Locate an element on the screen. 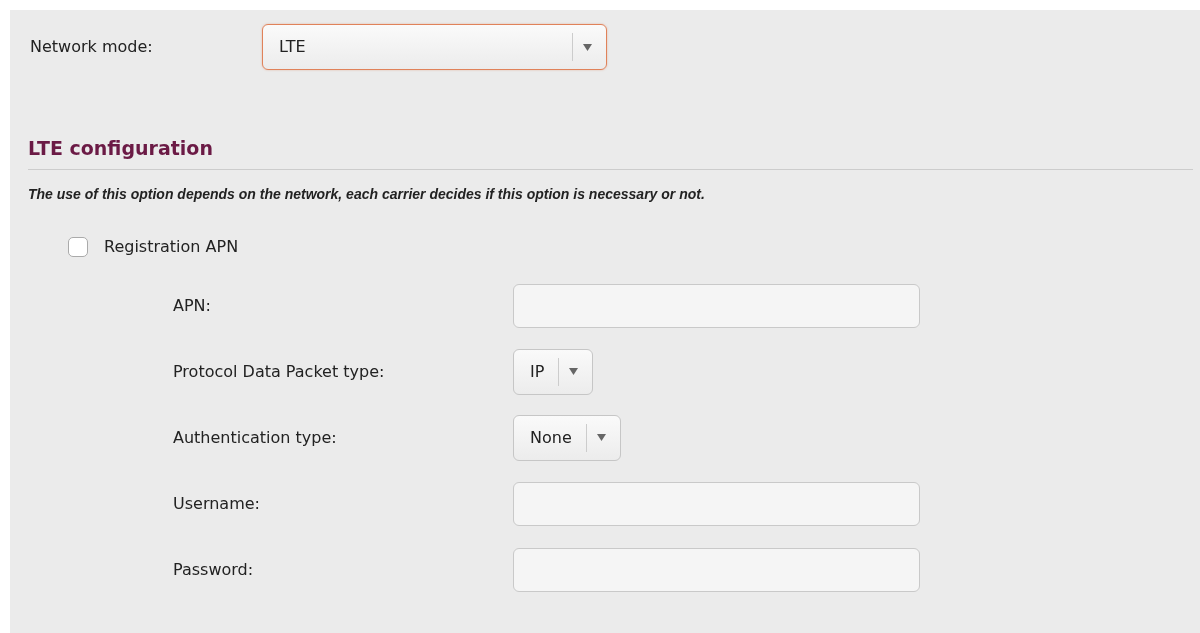  field-label: Network mode: is located at coordinates (91, 47).